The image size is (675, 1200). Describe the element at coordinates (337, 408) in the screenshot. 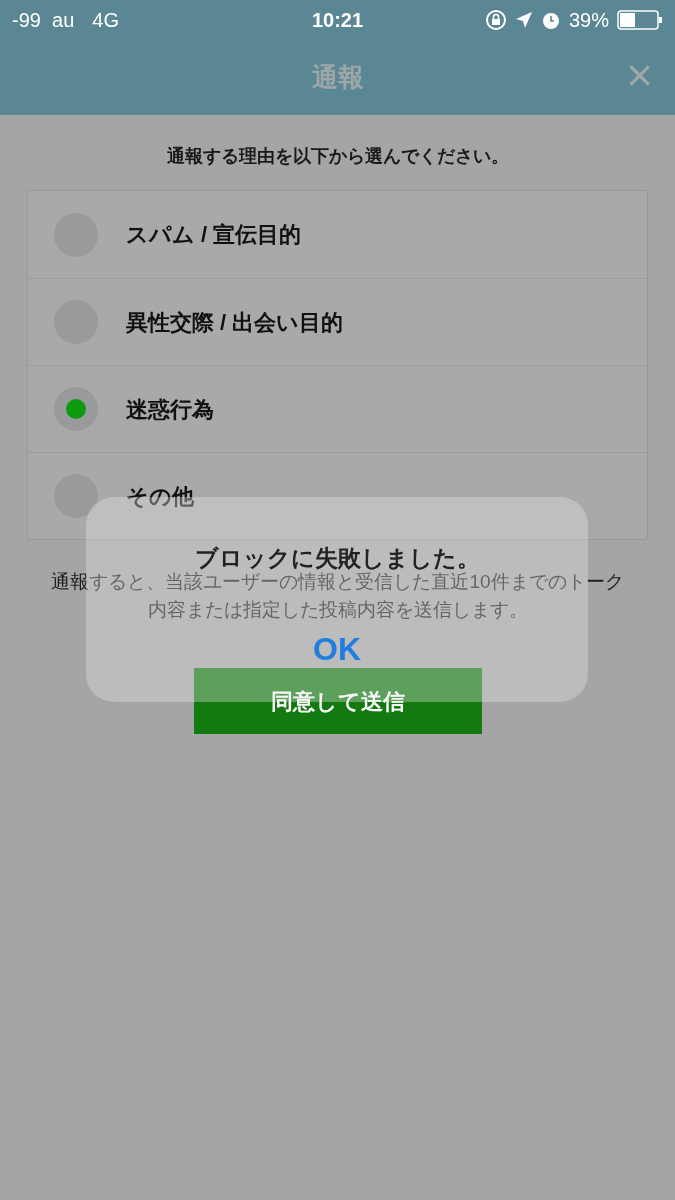

I see `reason-option: 迷惑行為` at that location.